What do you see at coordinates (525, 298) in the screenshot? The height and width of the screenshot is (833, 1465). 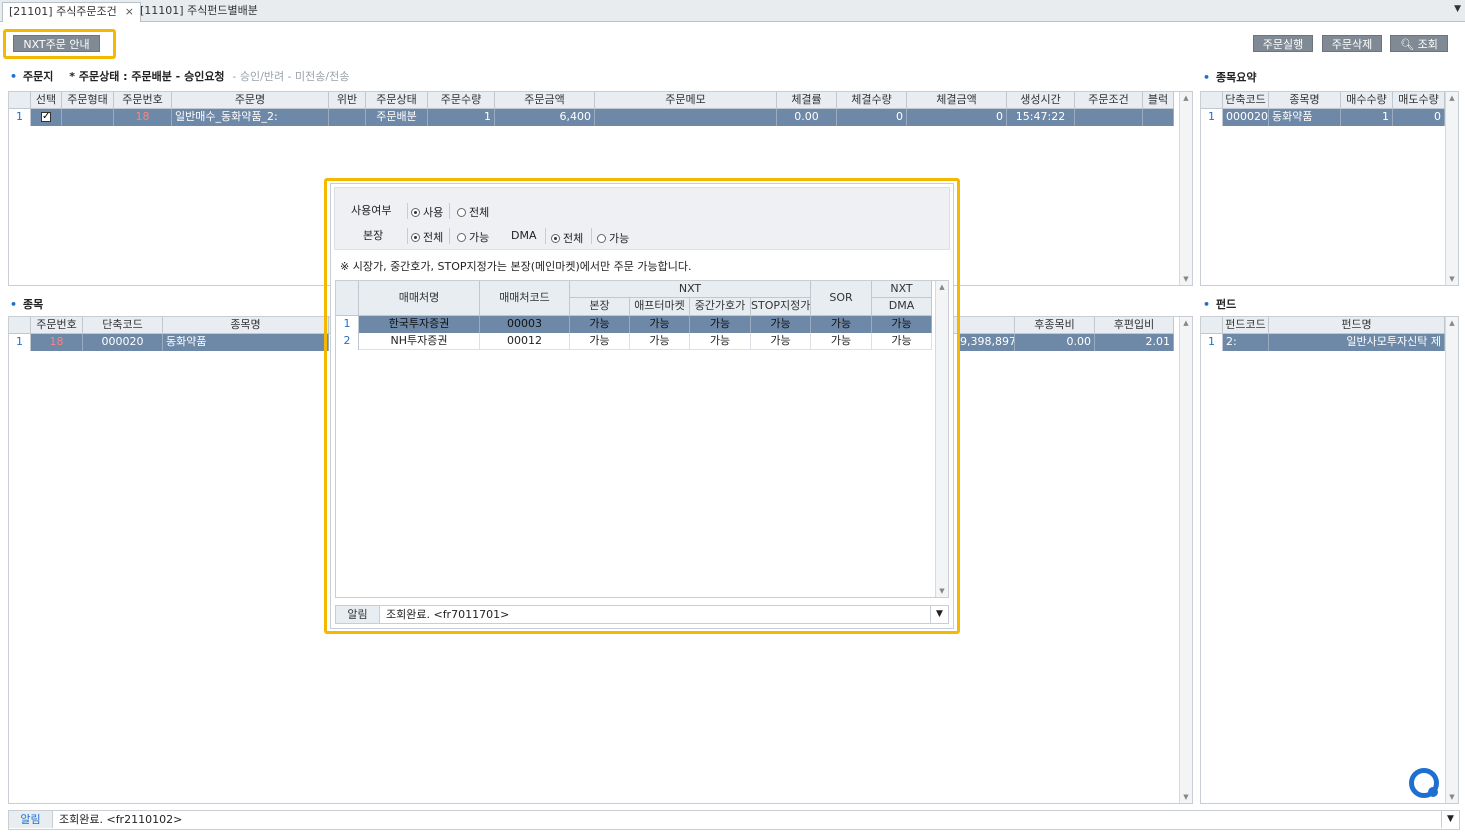 I see `col-broker-code: 매매처코드` at bounding box center [525, 298].